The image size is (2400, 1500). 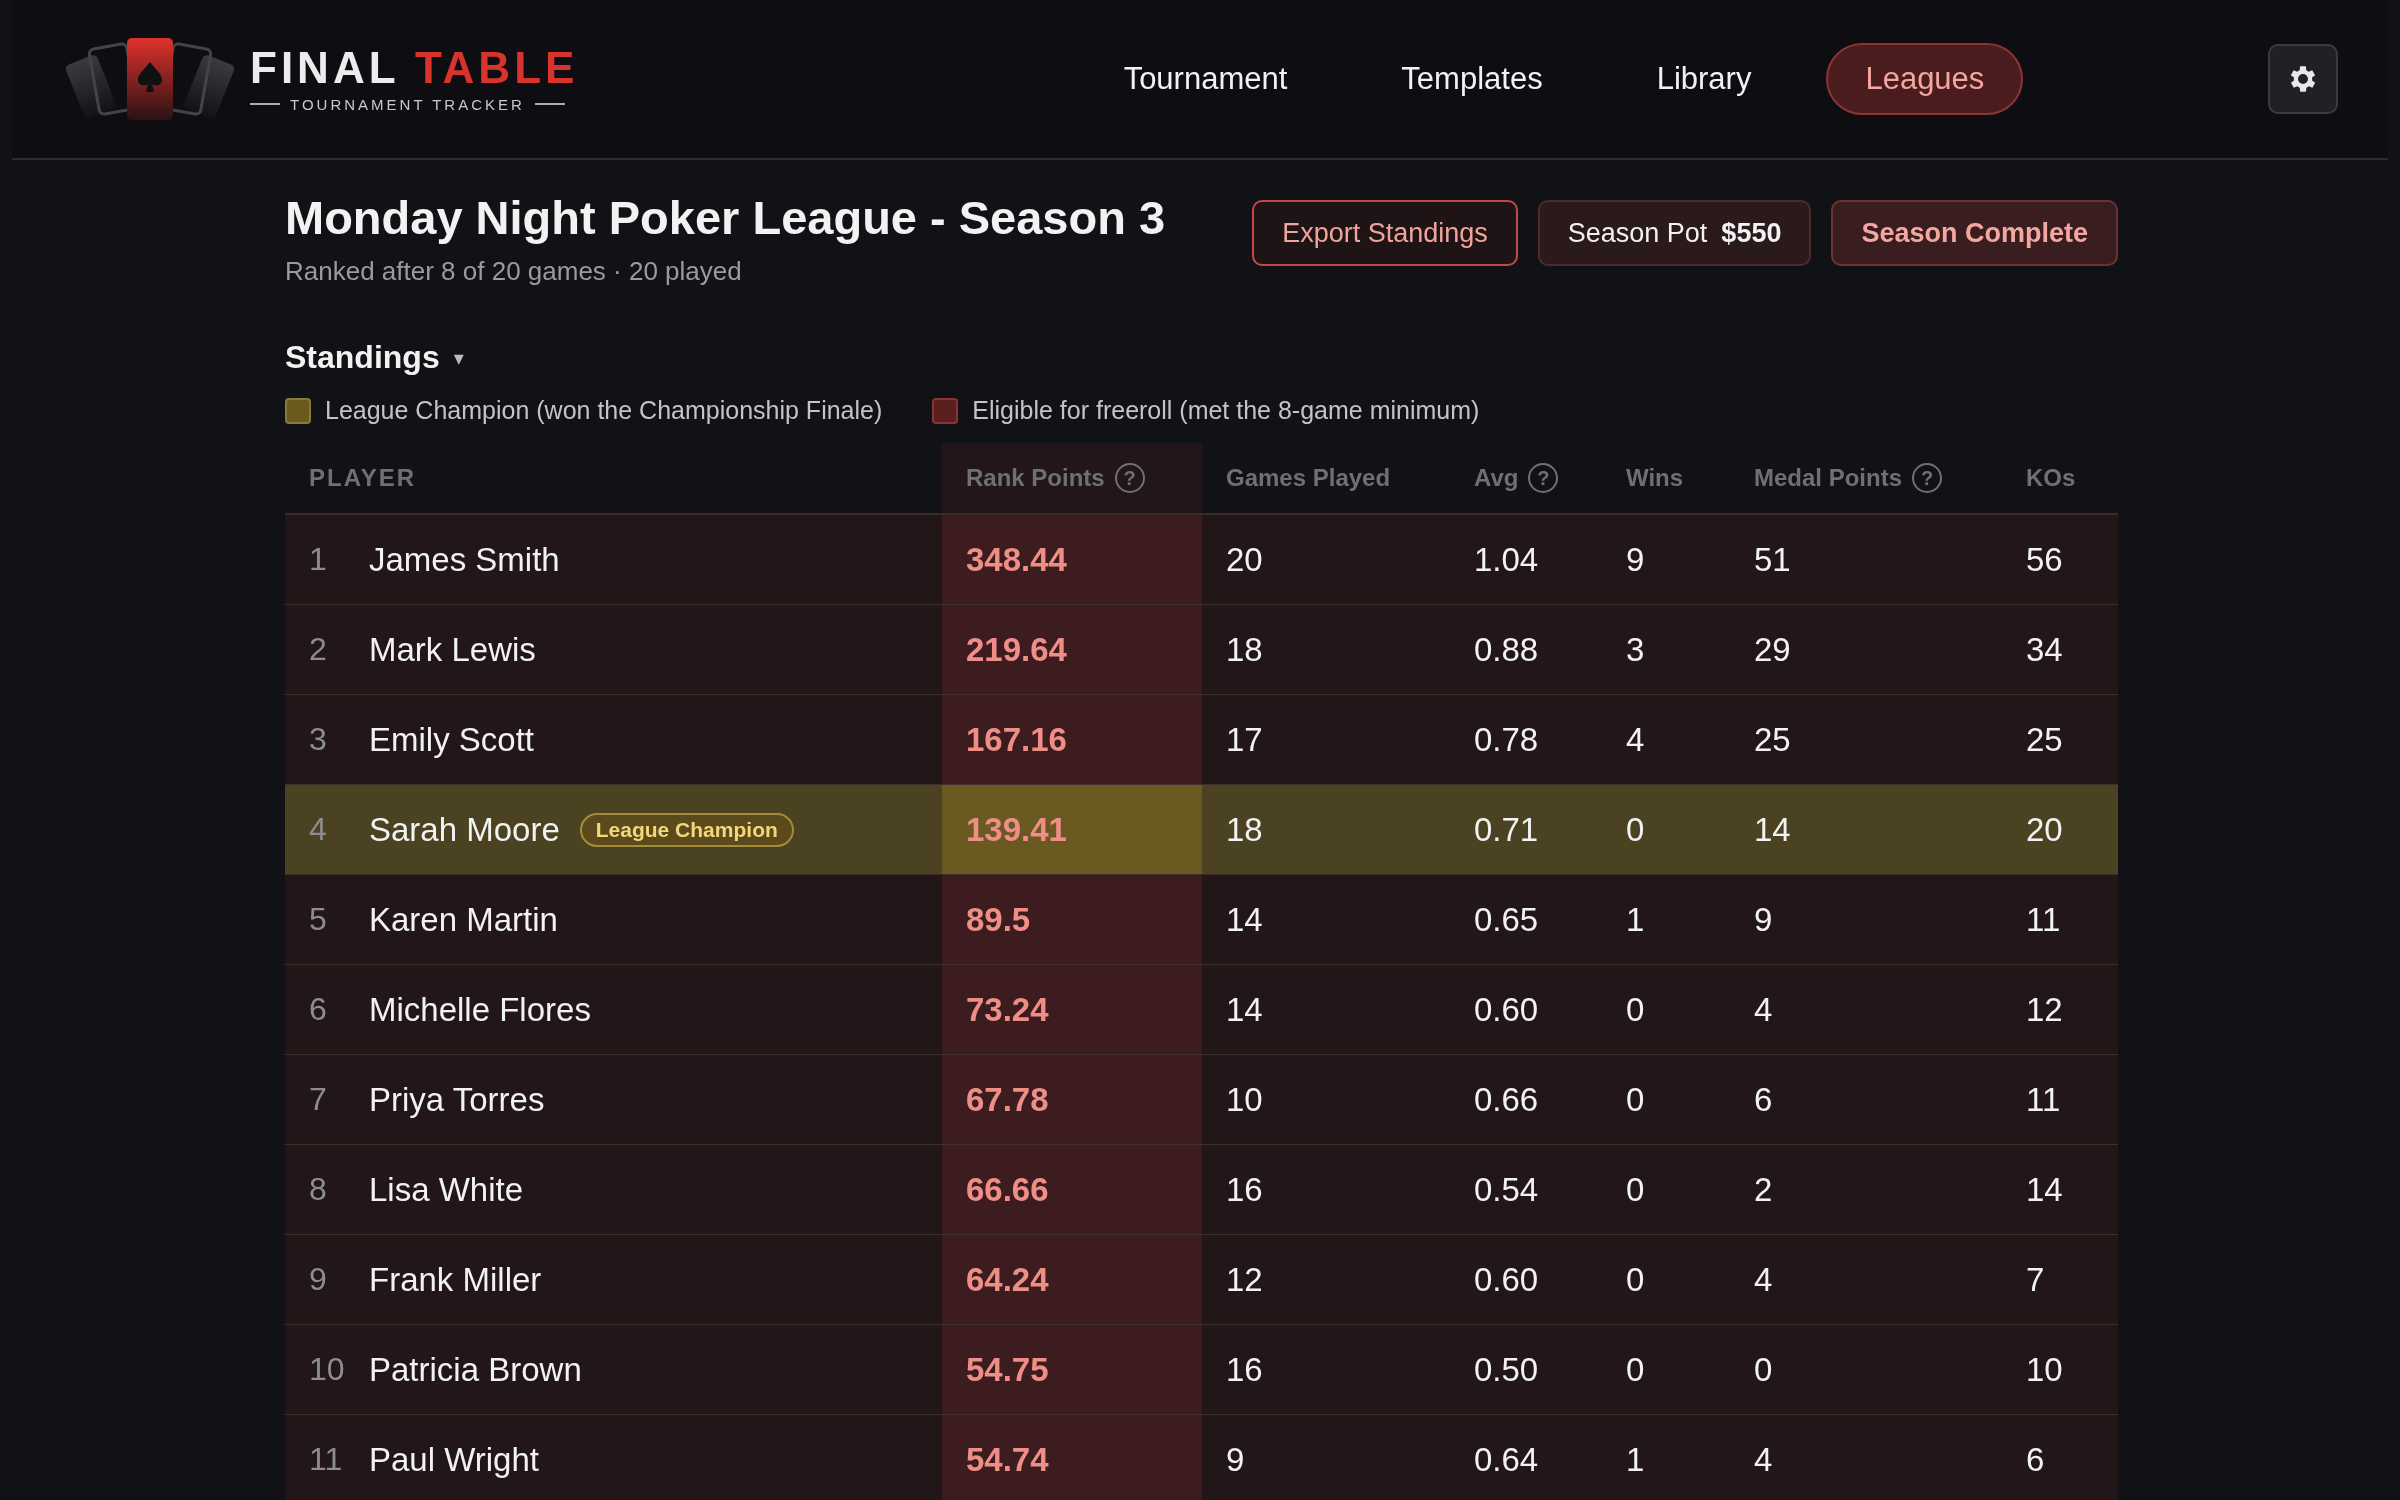 I want to click on knockouts: 10, so click(x=2044, y=1369).